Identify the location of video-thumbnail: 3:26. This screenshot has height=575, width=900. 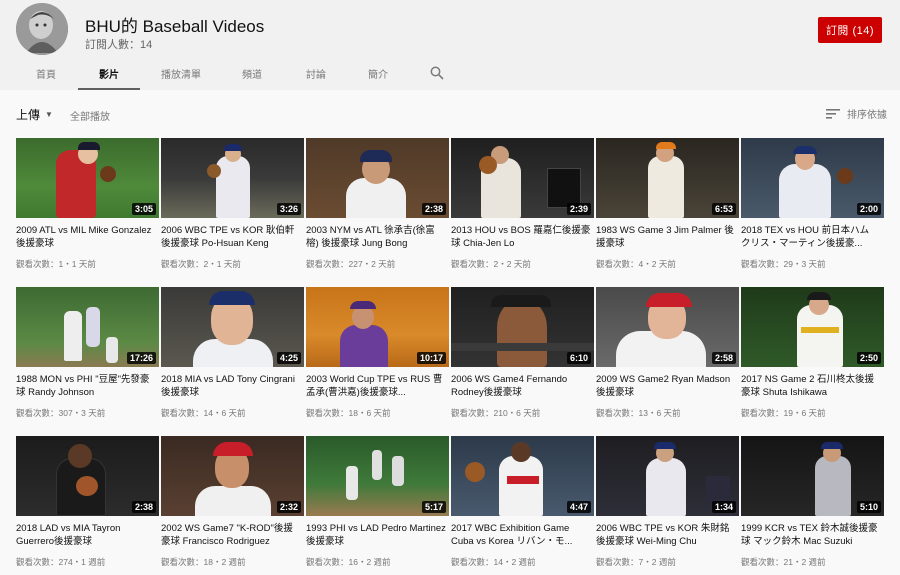
(232, 178).